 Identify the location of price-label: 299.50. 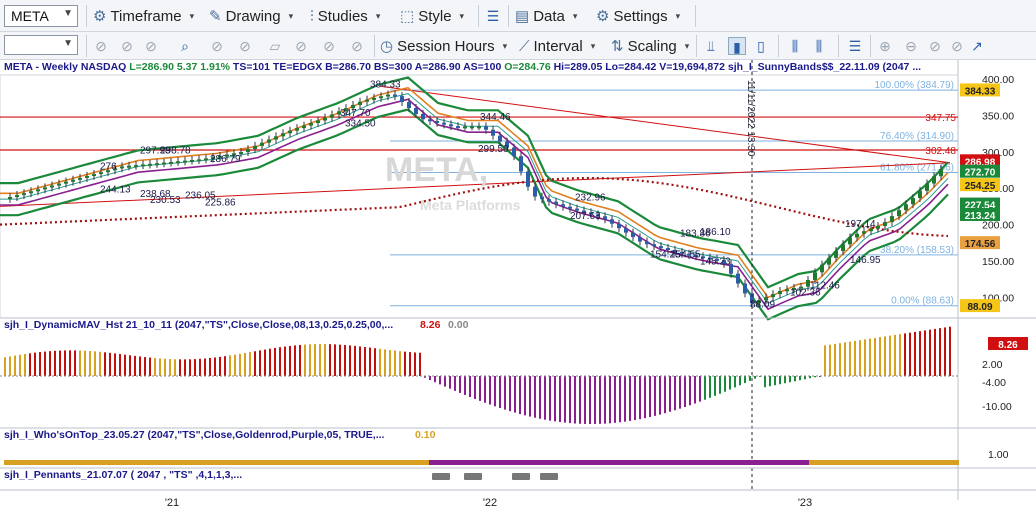
(493, 149).